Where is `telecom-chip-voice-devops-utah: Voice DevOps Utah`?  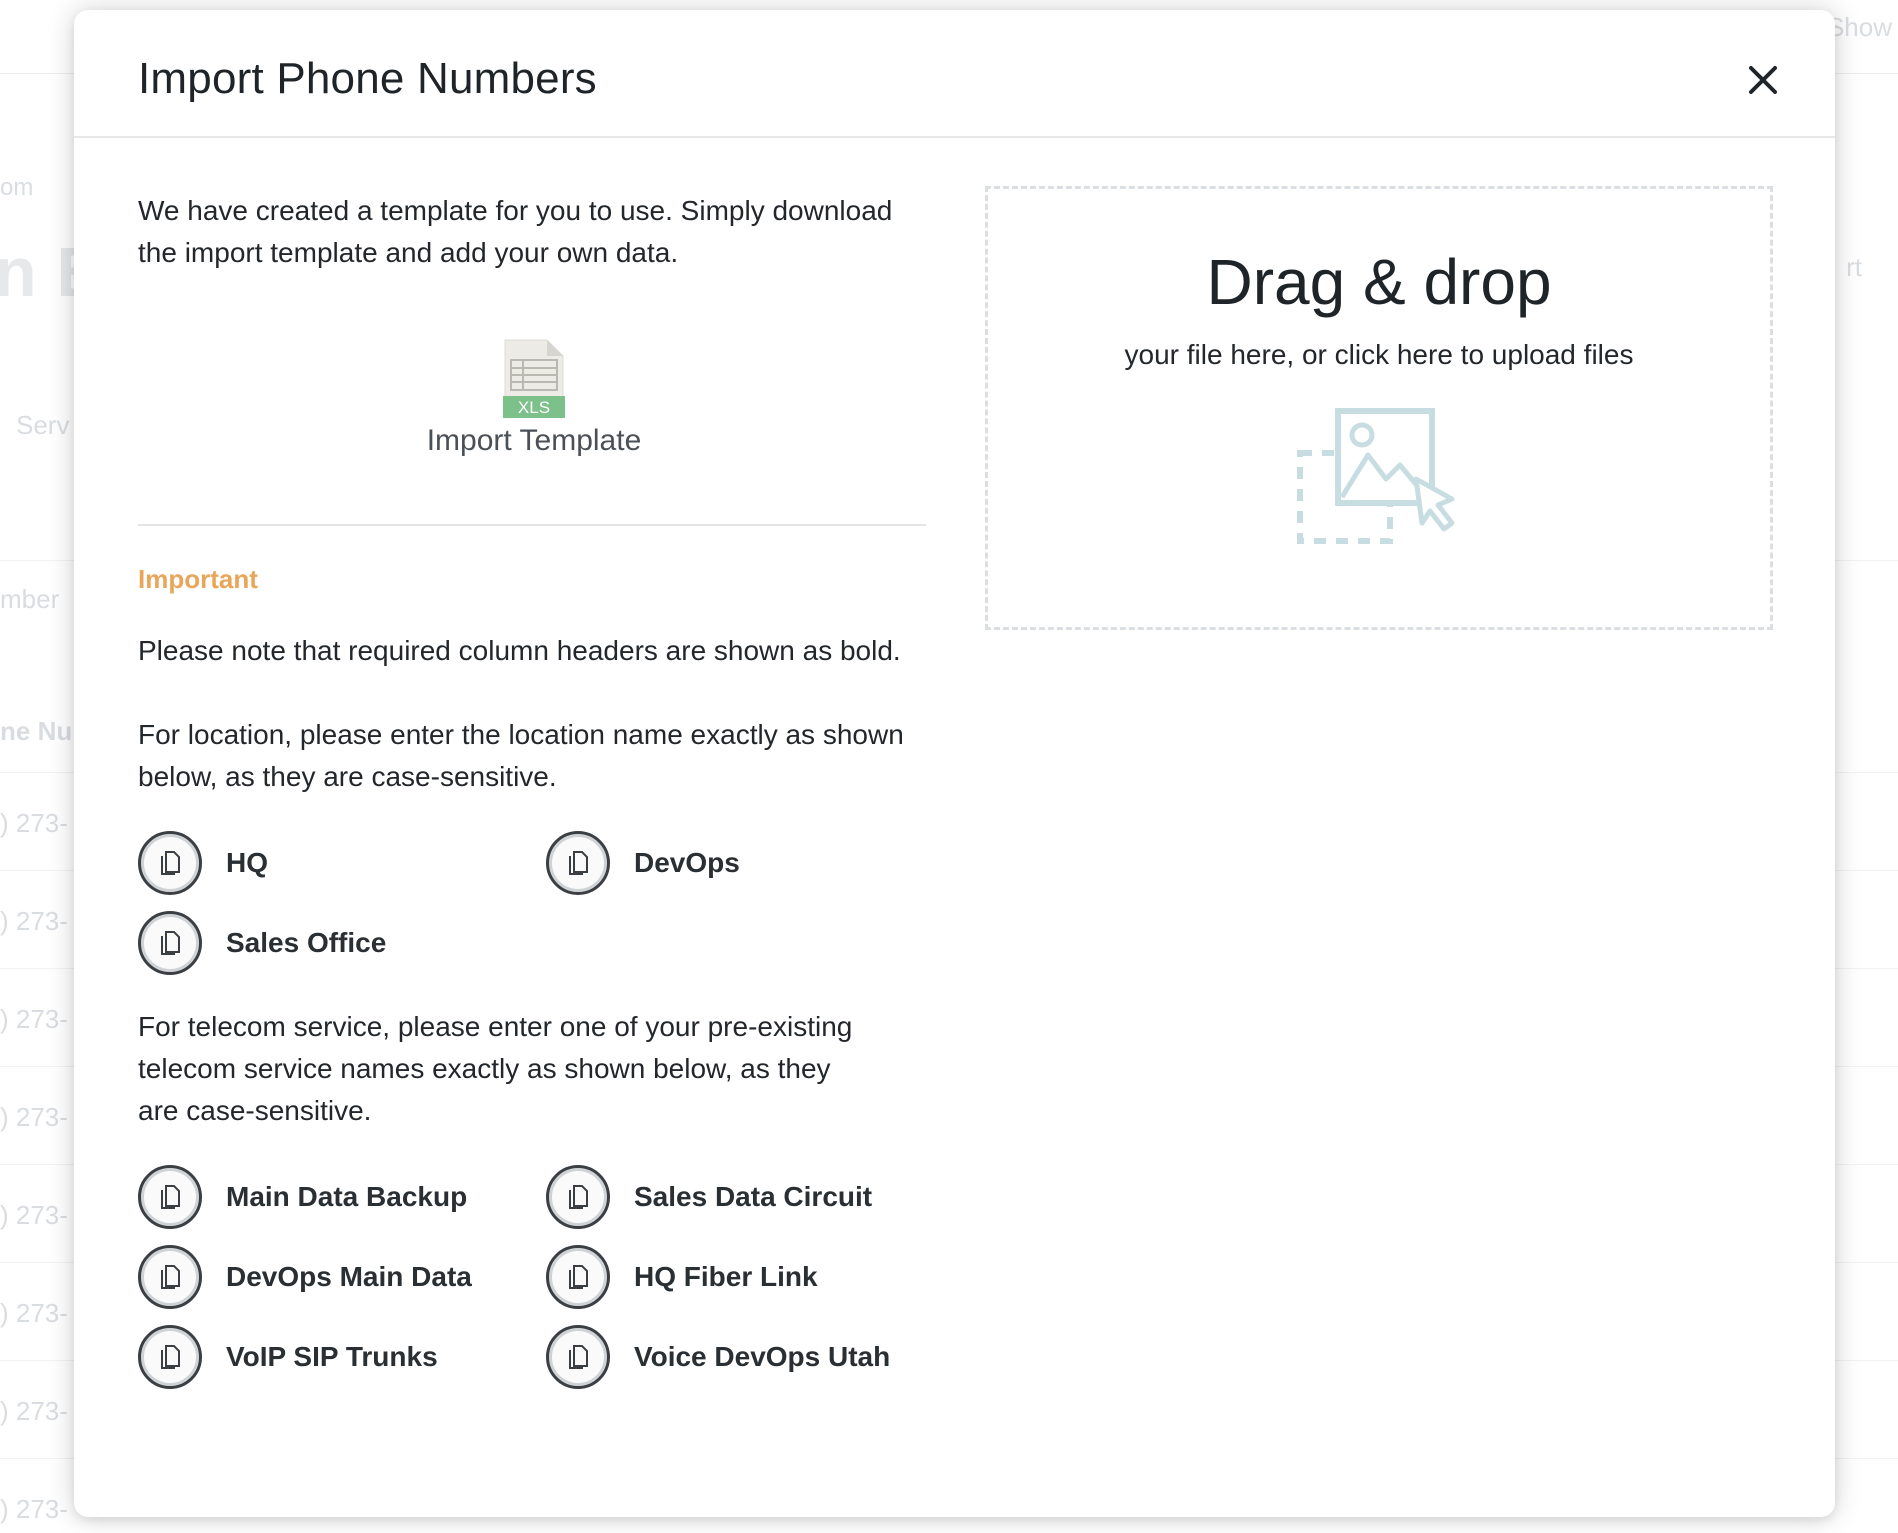
telecom-chip-voice-devops-utah: Voice DevOps Utah is located at coordinates (718, 1357).